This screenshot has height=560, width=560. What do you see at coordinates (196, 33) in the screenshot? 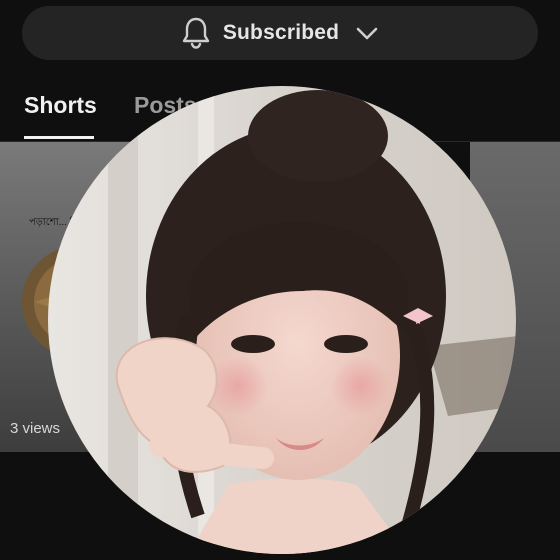
I see `bell-icon` at bounding box center [196, 33].